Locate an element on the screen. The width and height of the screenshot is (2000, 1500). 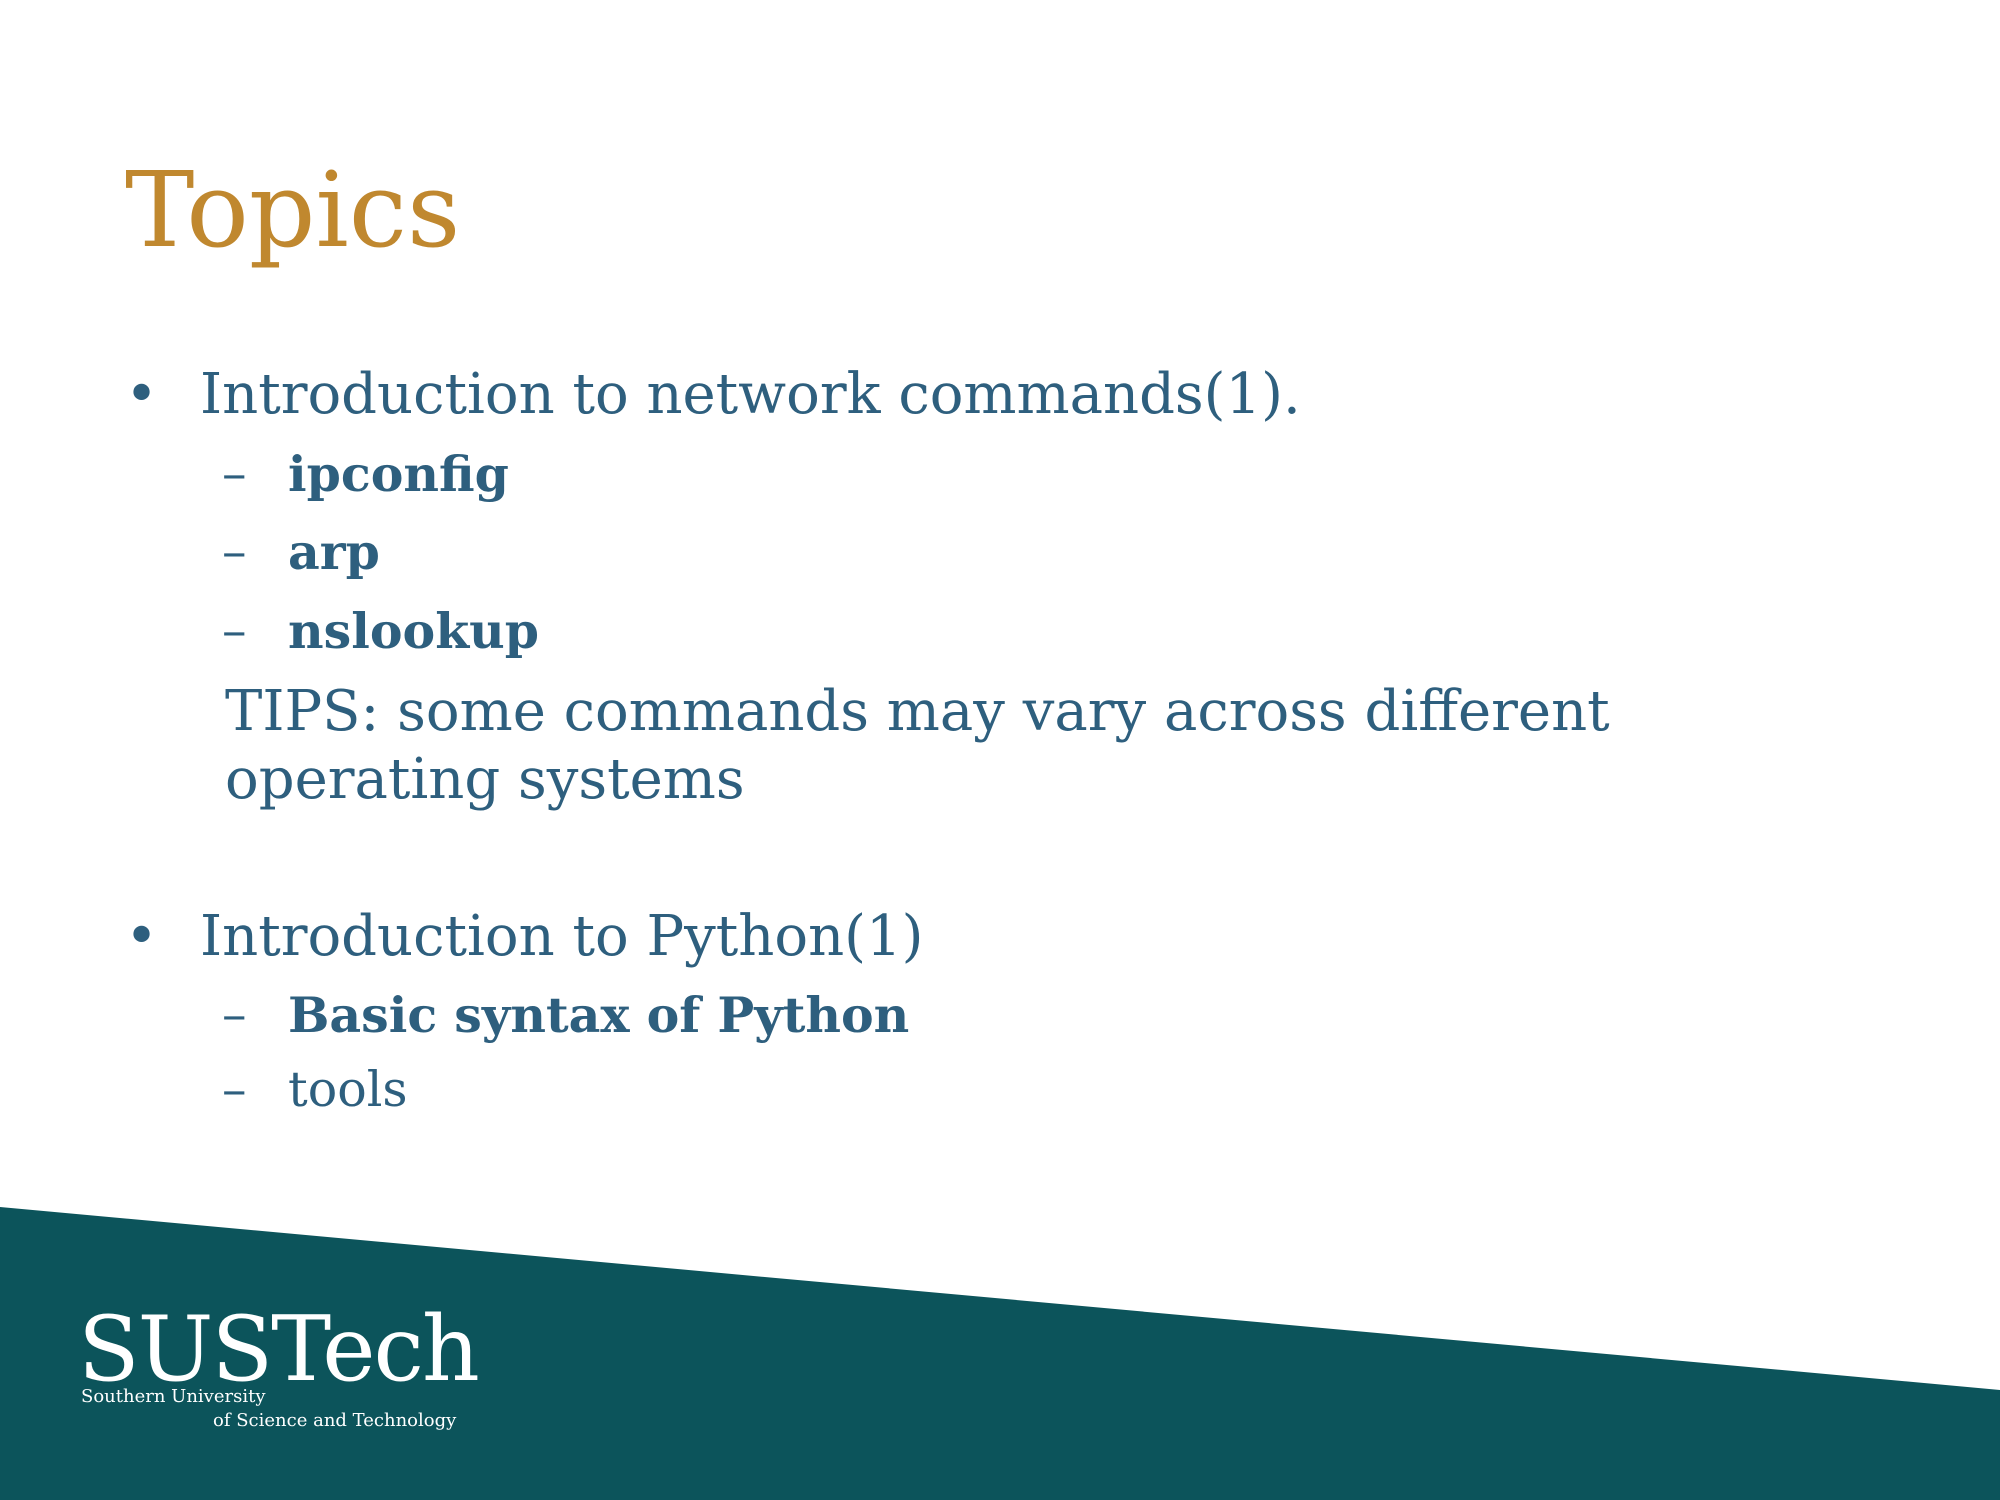
subitem-nslookup: nslookup is located at coordinates (414, 631).